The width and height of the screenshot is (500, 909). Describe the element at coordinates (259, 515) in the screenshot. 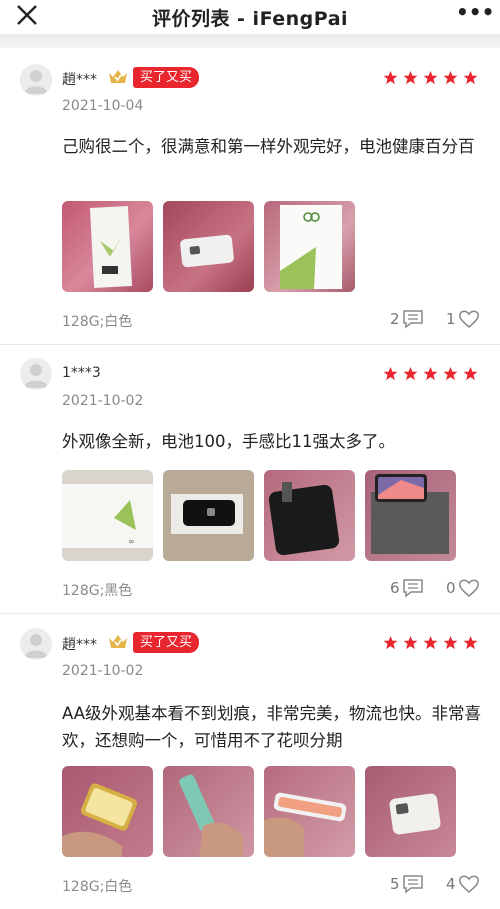

I see `review-photos: ∞` at that location.